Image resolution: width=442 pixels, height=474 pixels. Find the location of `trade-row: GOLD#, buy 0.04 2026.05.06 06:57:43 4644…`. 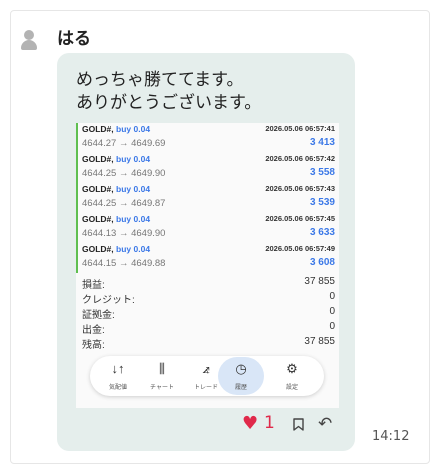

trade-row: GOLD#, buy 0.04 2026.05.06 06:57:43 4644… is located at coordinates (207, 198).